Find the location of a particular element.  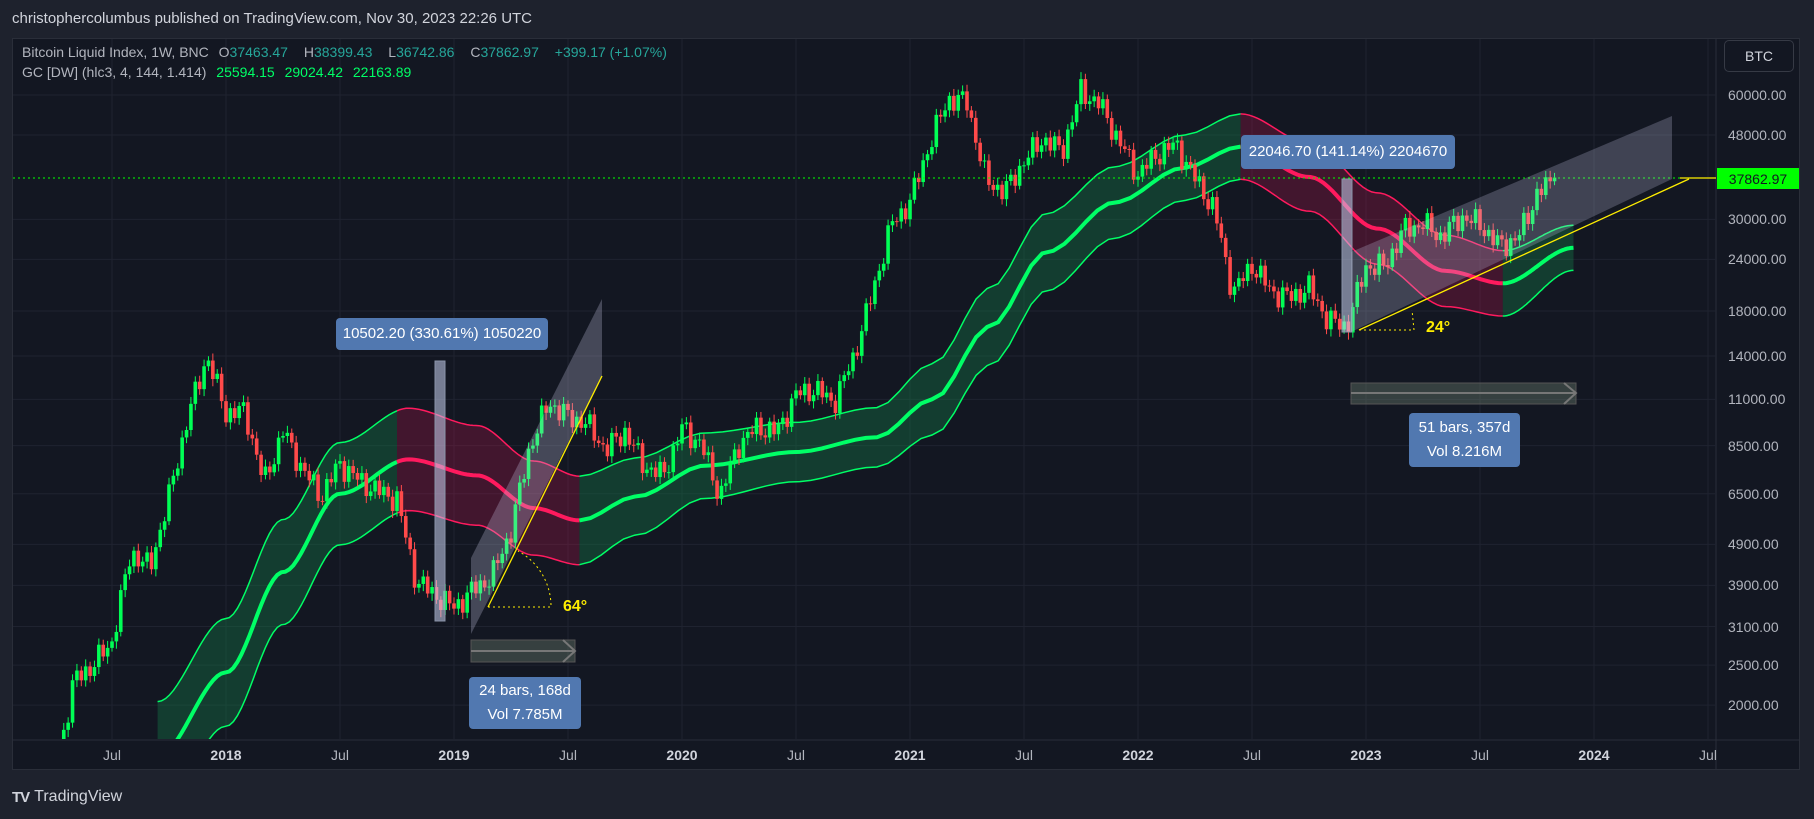

band-fill-bullish is located at coordinates (277, 574).